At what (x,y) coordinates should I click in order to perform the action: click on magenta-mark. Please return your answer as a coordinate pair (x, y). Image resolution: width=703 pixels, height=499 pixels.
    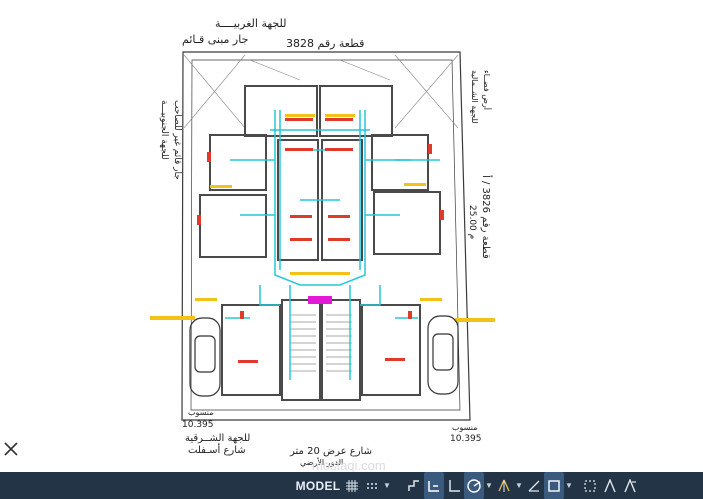
    Looking at the image, I should click on (320, 300).